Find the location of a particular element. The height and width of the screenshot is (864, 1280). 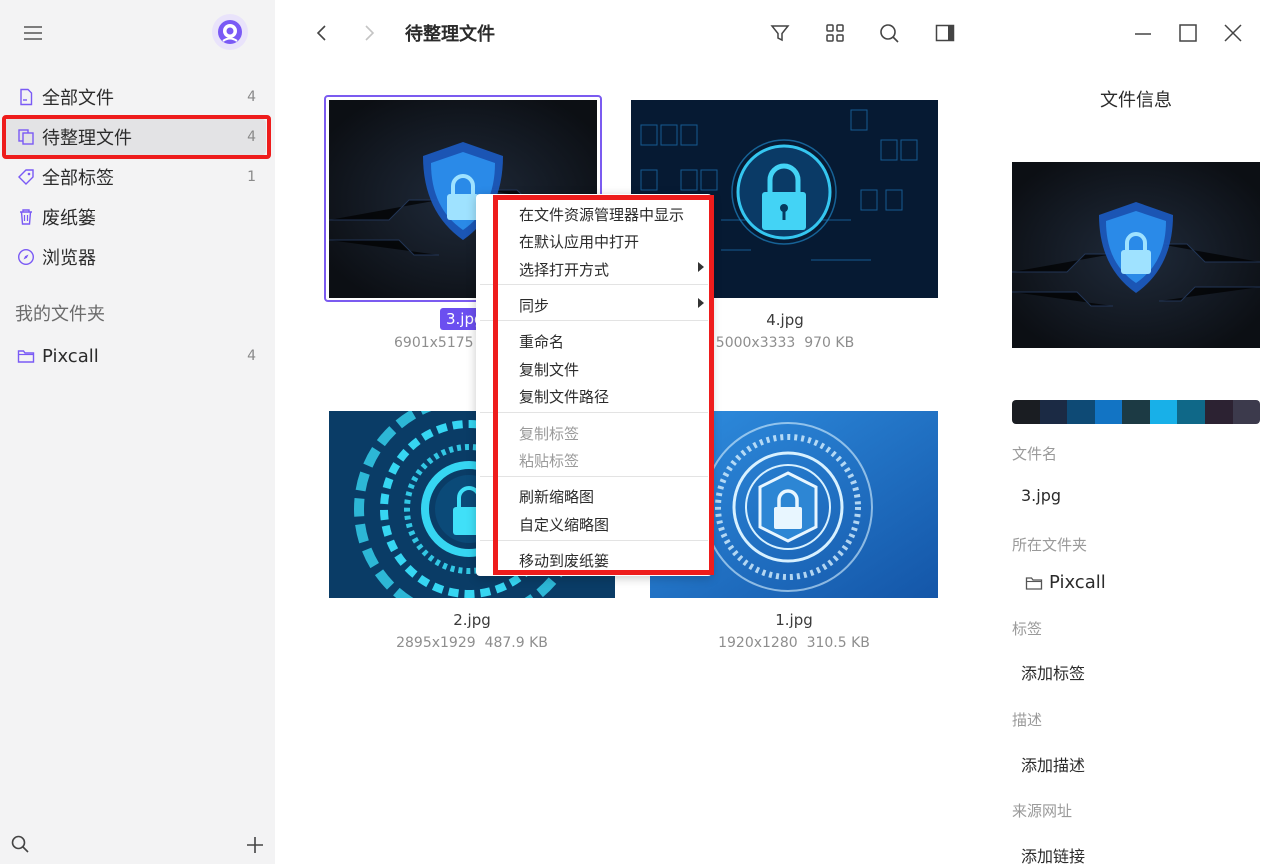

info-preview-image is located at coordinates (1136, 255).